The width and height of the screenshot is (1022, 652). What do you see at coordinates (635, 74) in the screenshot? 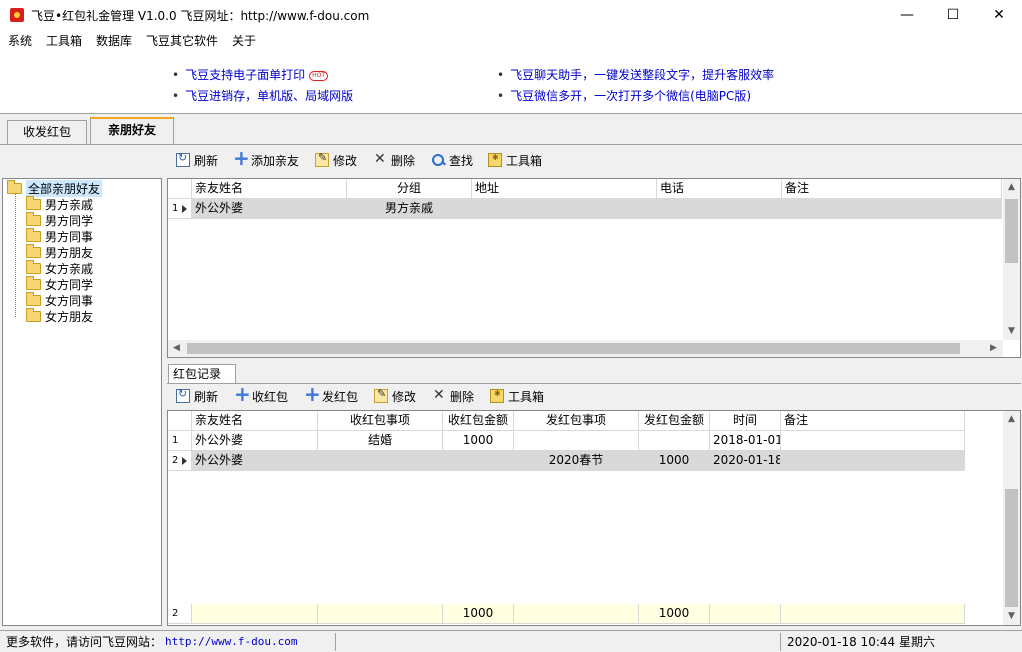
I see `news-link-chat-helper: • 飞豆聊天助手，一键发送整段文字，提升客服效率` at bounding box center [635, 74].